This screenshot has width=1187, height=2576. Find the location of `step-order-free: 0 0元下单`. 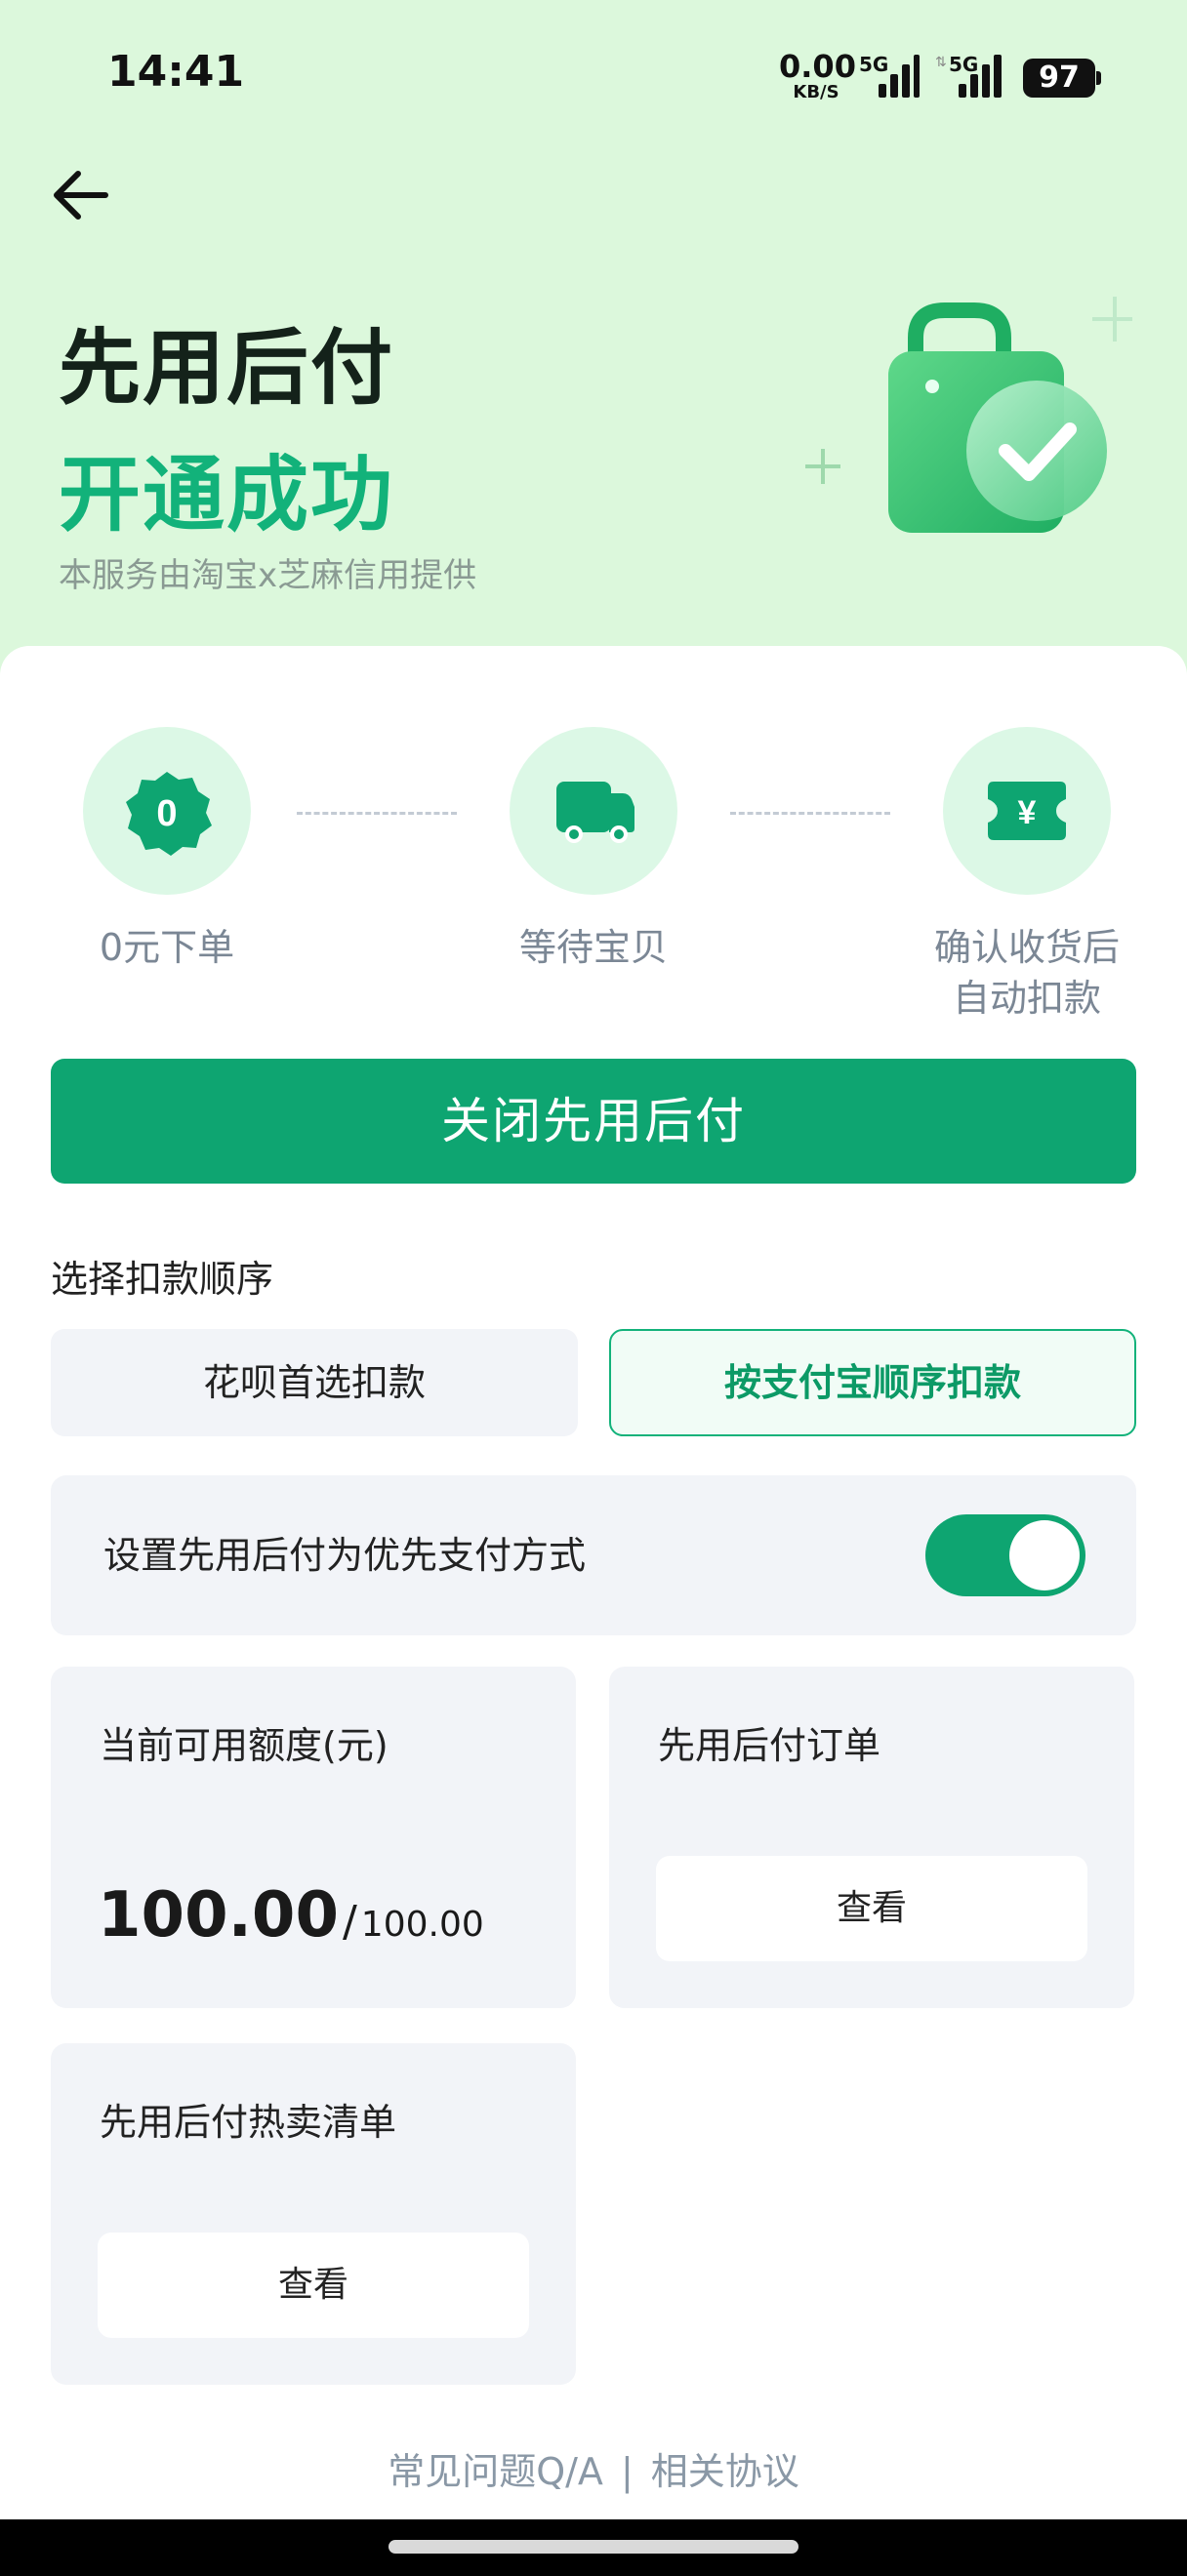

step-order-free: 0 0元下单 is located at coordinates (167, 850).